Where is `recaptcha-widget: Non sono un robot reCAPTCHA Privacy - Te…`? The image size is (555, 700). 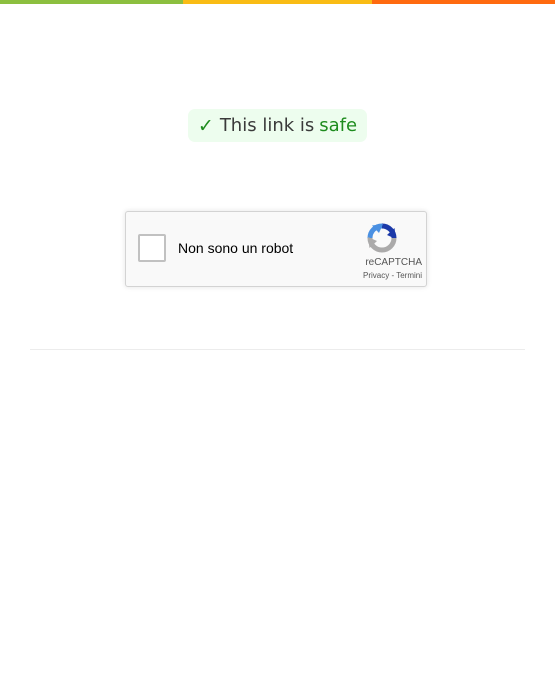
recaptcha-widget: Non sono un robot reCAPTCHA Privacy - Te… is located at coordinates (276, 249).